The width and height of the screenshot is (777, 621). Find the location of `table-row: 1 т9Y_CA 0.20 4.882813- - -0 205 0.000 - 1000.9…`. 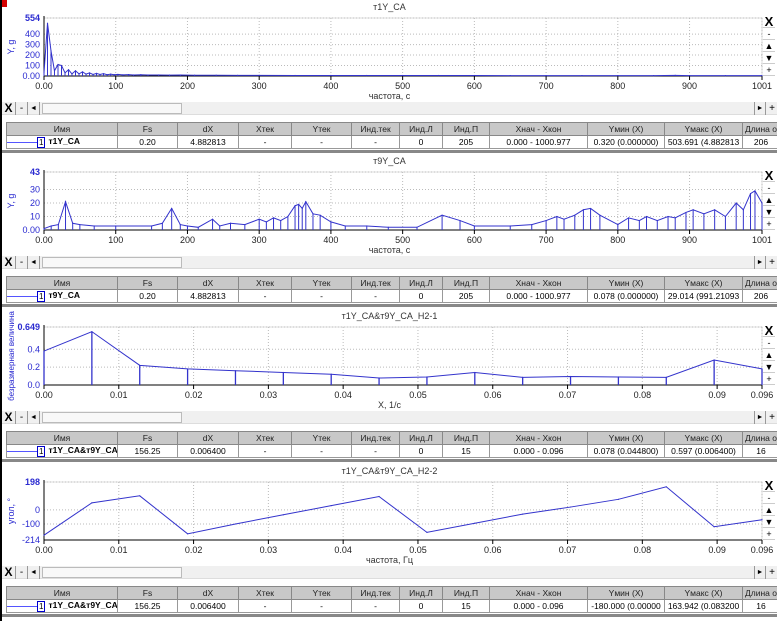

table-row: 1 т9Y_CA 0.20 4.882813- - -0 205 0.000 - 1000.9… is located at coordinates (391, 296).